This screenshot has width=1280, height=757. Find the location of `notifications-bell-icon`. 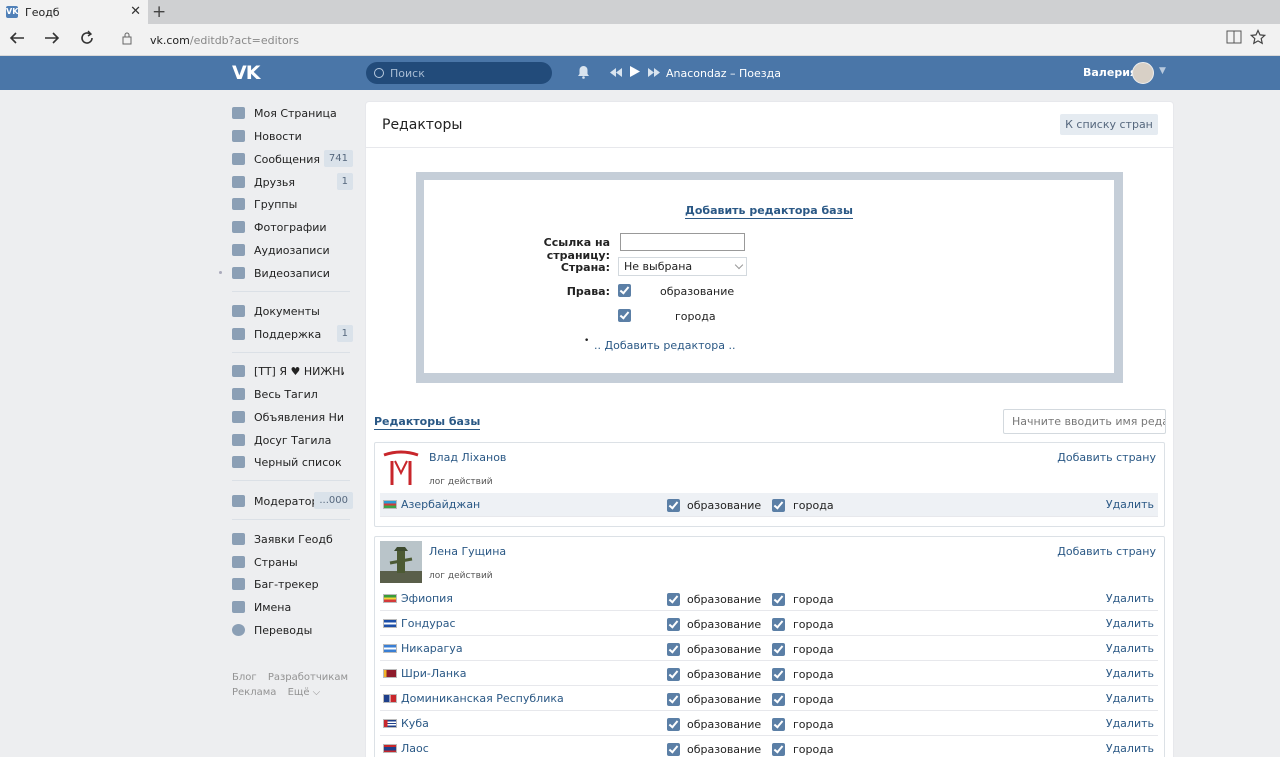

notifications-bell-icon is located at coordinates (583, 72).